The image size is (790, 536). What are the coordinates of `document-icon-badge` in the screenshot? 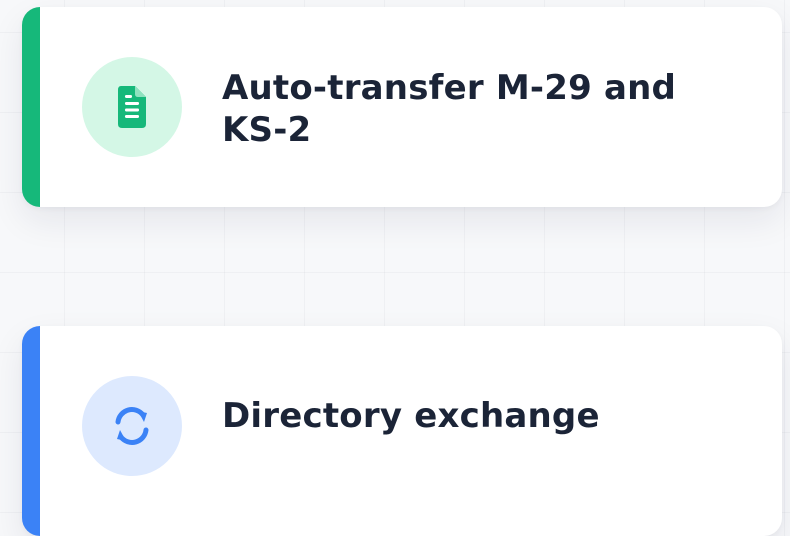 It's located at (132, 107).